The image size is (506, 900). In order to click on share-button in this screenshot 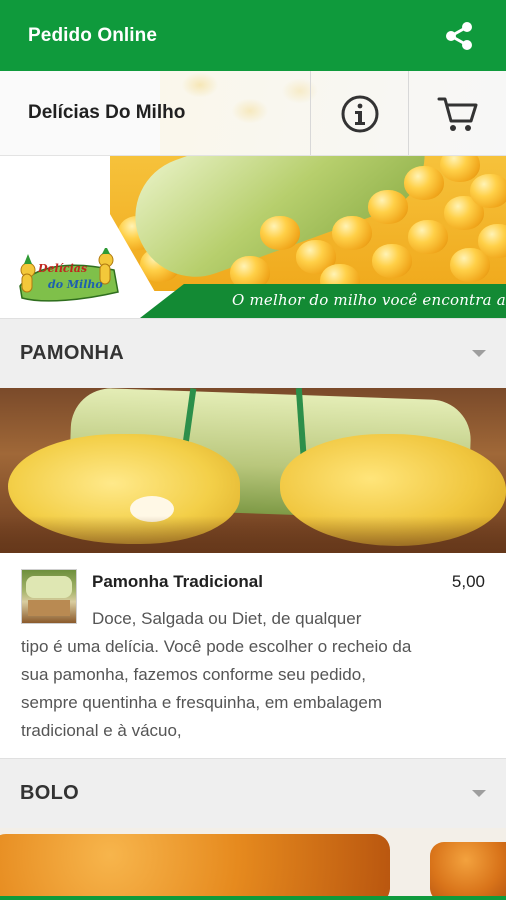, I will do `click(459, 36)`.